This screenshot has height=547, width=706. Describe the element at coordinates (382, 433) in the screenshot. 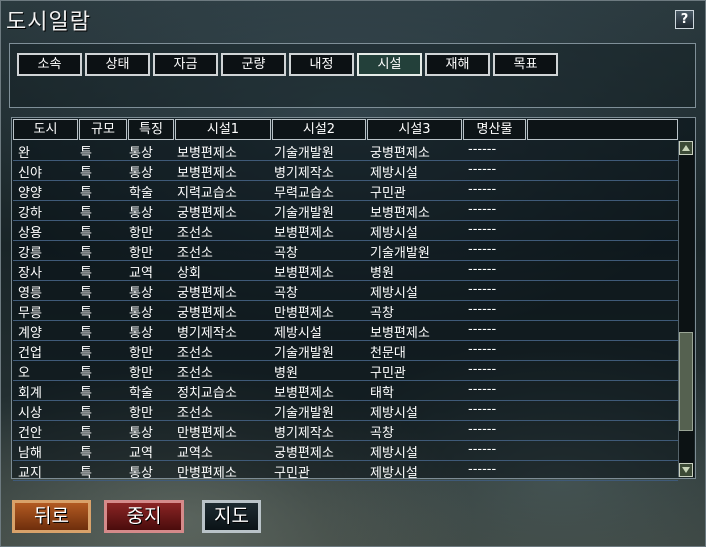

I see `cell-facility3: 곡창` at that location.